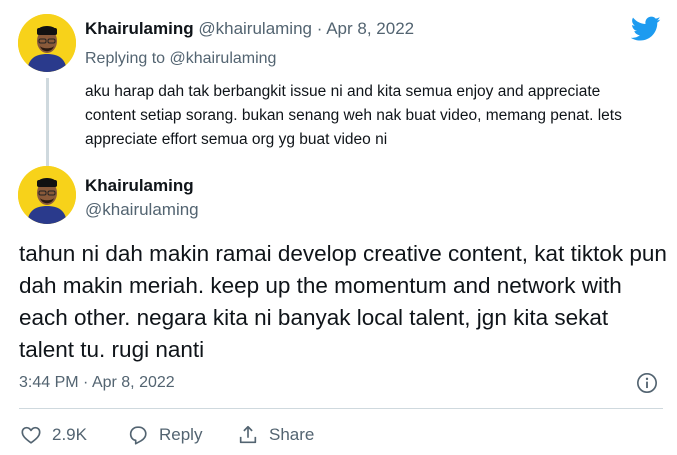  I want to click on like-button: 2.9K, so click(53, 435).